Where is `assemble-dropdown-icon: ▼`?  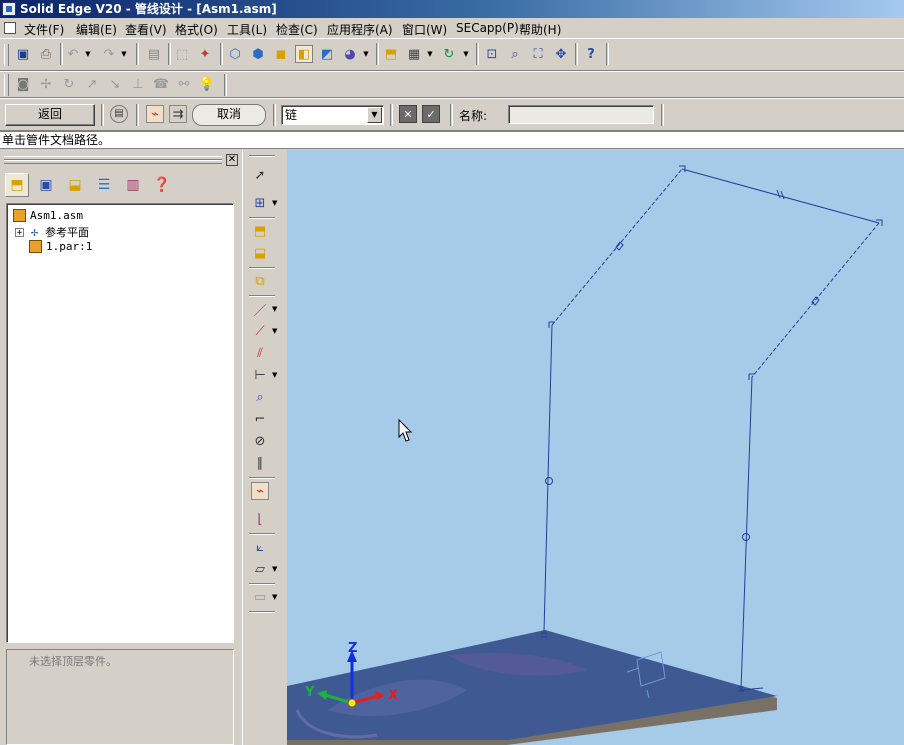 assemble-dropdown-icon: ▼ is located at coordinates (276, 203).